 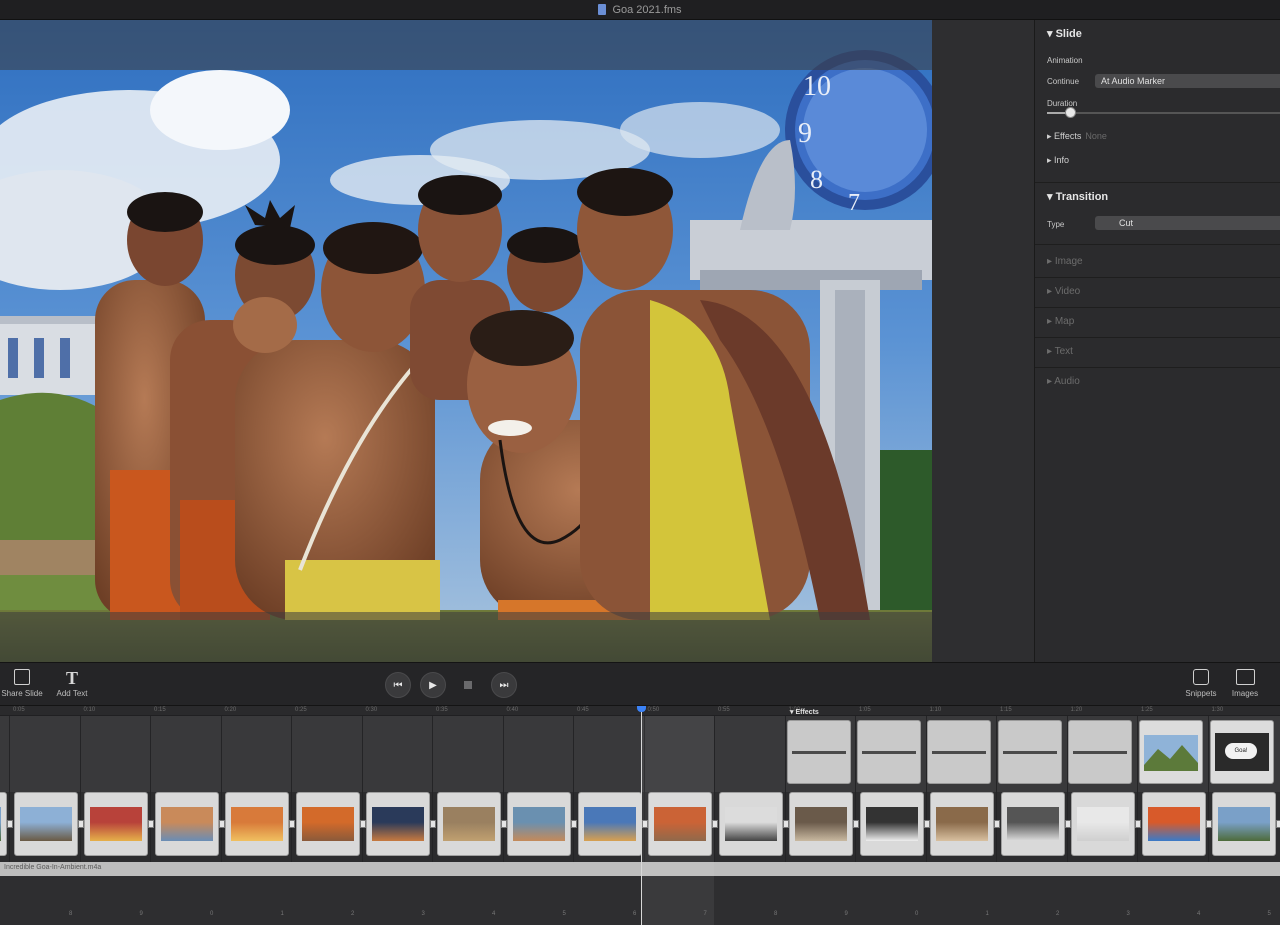 What do you see at coordinates (1060, 351) in the screenshot?
I see `text-section: ▸ Text` at bounding box center [1060, 351].